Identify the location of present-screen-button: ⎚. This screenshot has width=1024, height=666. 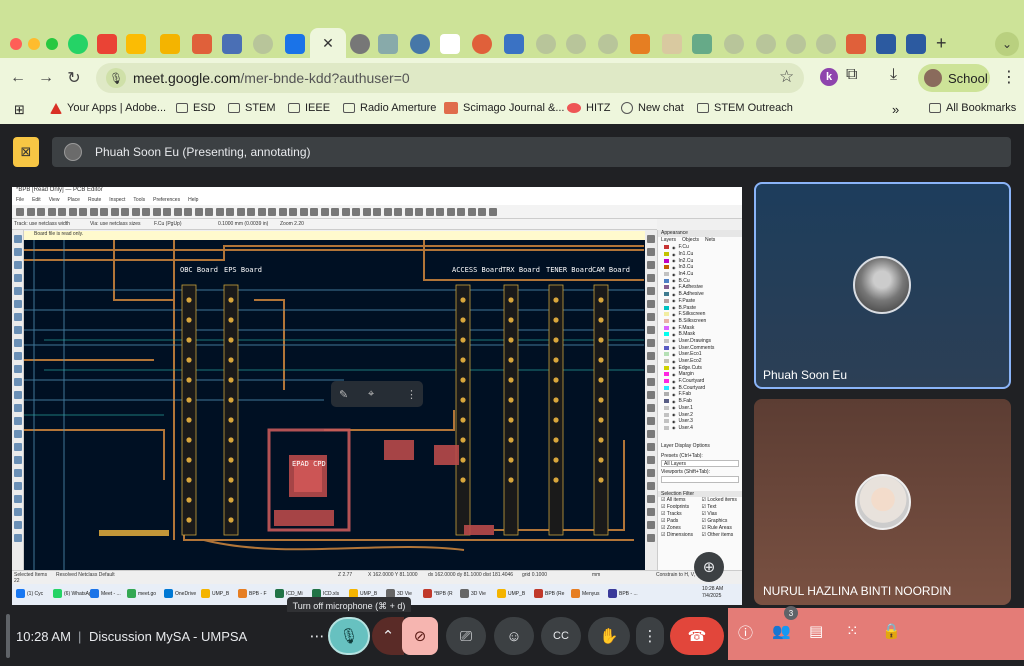
(466, 636).